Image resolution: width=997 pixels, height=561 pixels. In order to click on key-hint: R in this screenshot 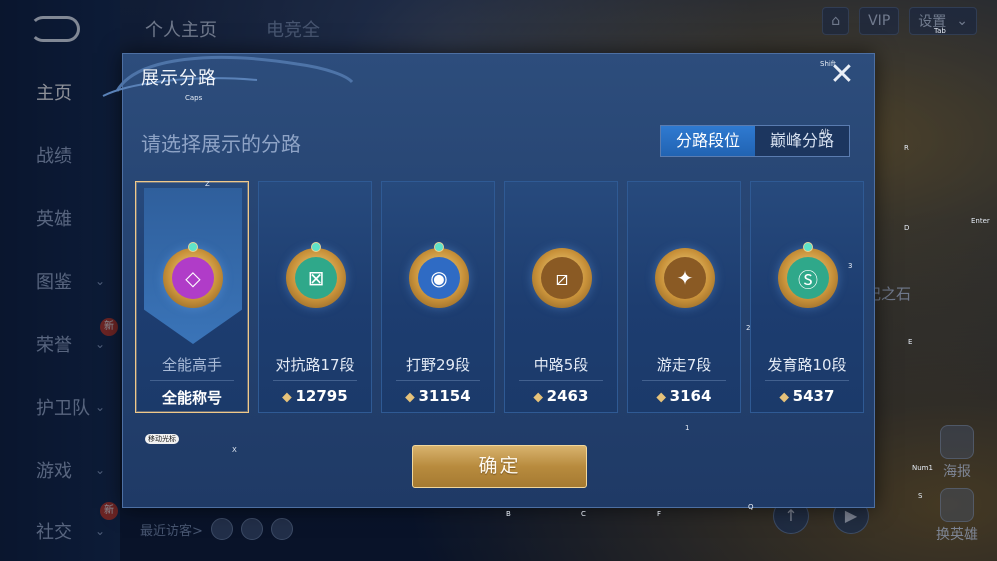, I will do `click(906, 148)`.